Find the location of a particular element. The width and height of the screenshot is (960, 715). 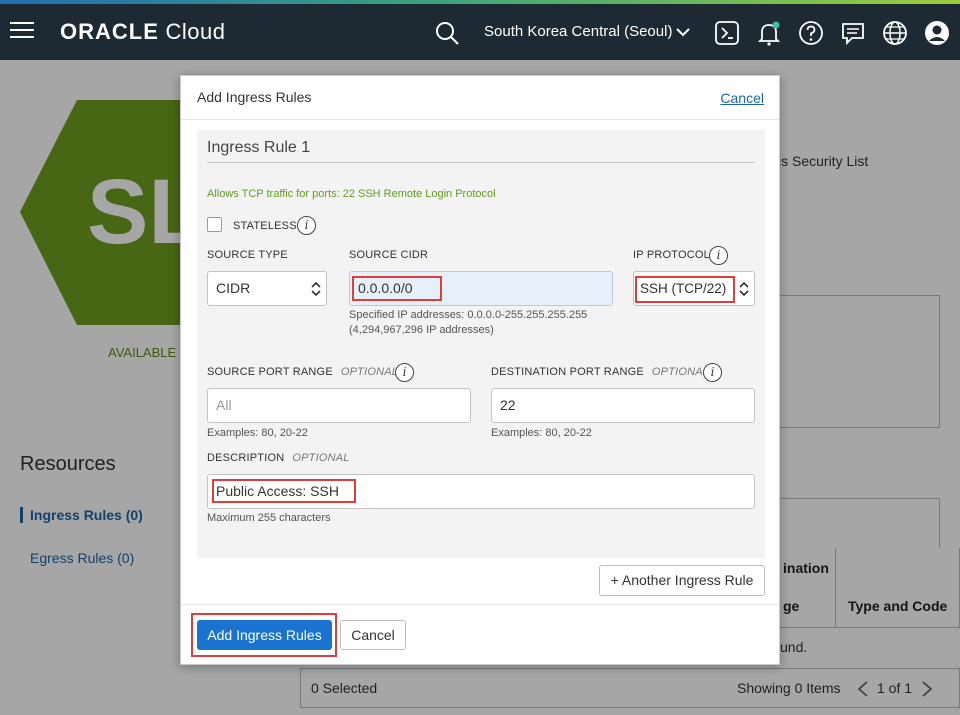

menu-icon is located at coordinates (22, 31).